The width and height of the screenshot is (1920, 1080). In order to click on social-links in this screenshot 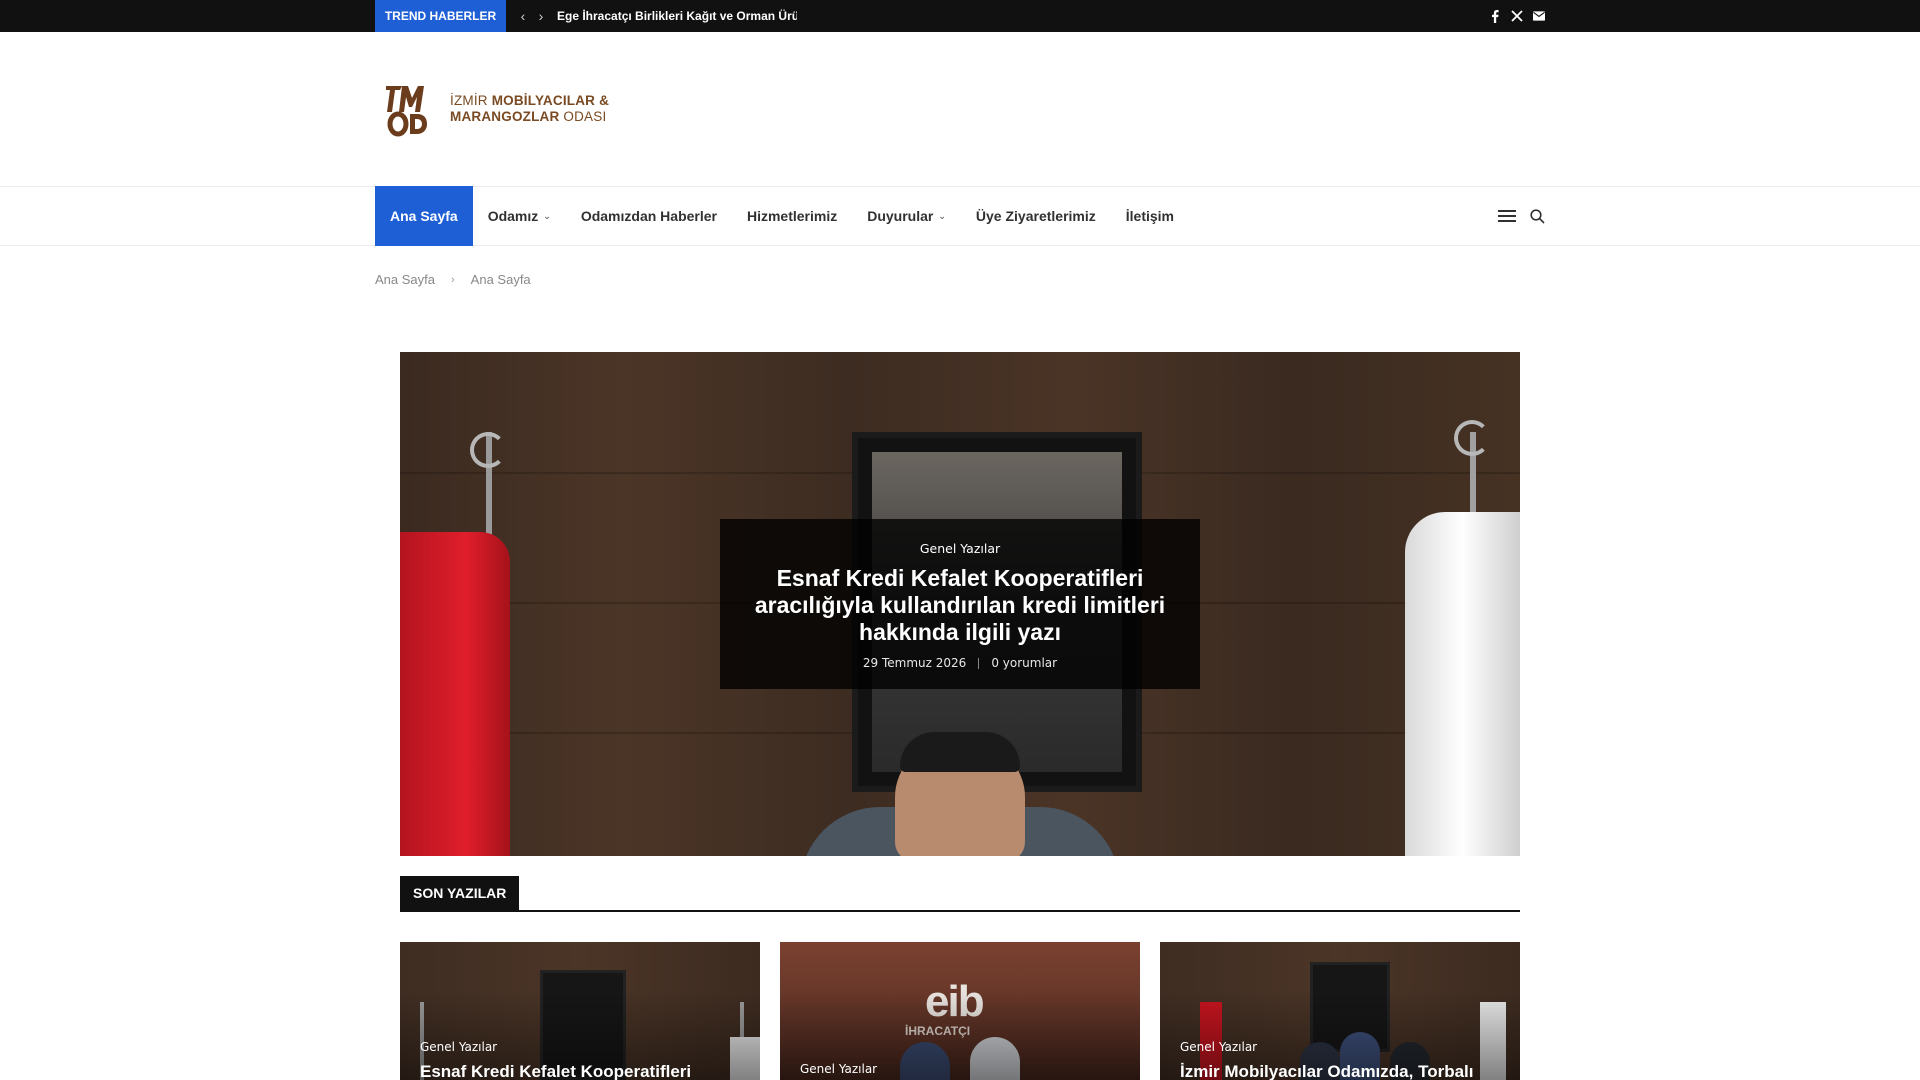, I will do `click(1517, 16)`.